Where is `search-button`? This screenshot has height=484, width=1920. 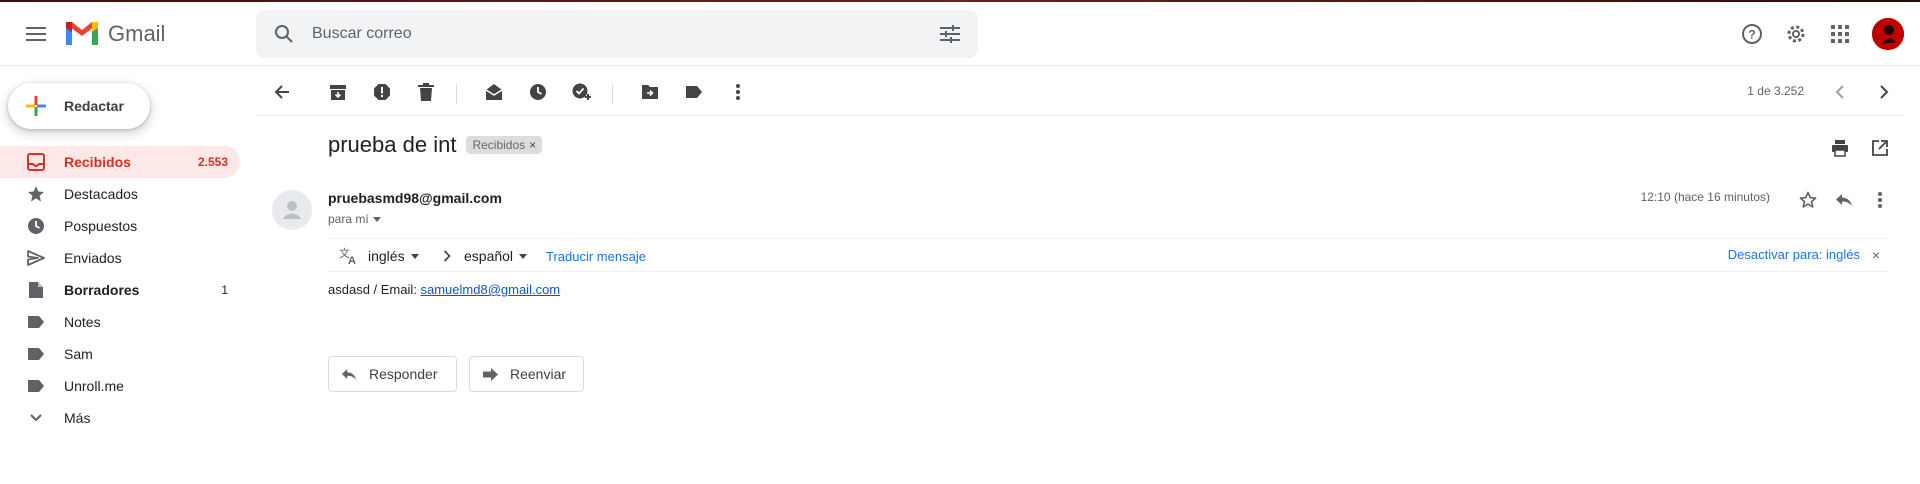 search-button is located at coordinates (284, 34).